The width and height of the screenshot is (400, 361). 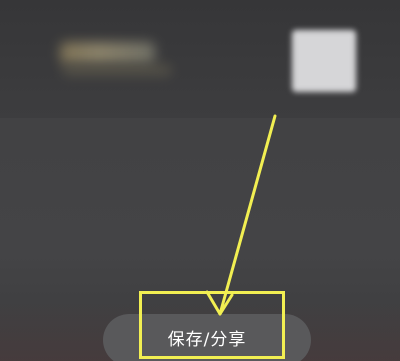 I want to click on save-share-button: 保存/分享, so click(x=207, y=337).